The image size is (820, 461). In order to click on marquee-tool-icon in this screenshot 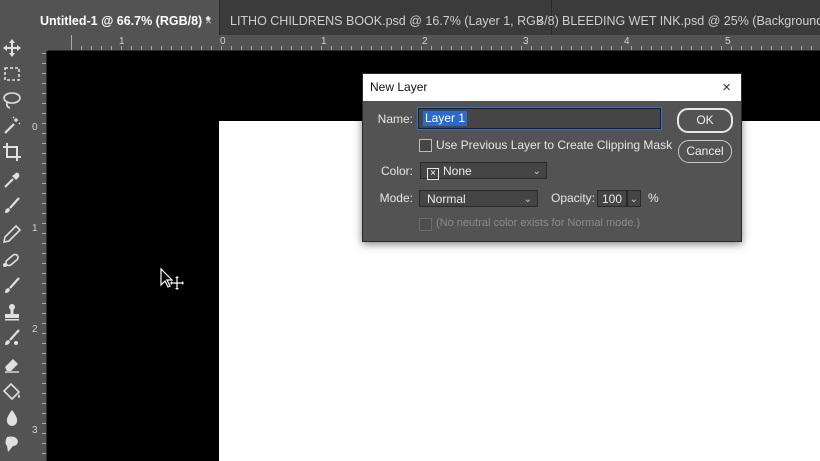, I will do `click(12, 74)`.